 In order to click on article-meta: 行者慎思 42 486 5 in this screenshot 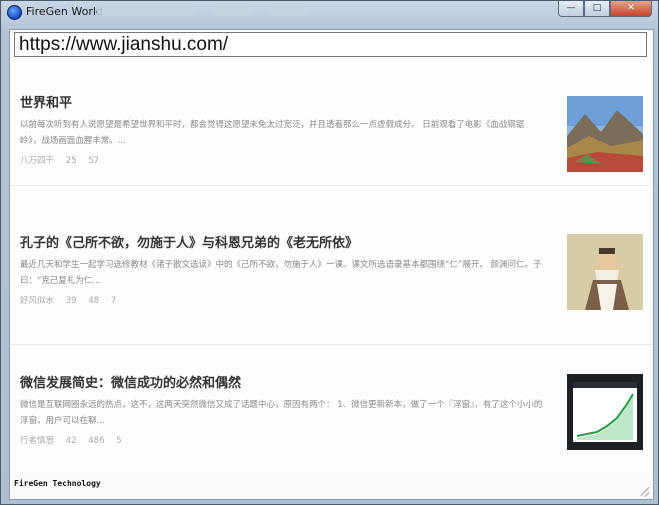, I will do `click(331, 440)`.